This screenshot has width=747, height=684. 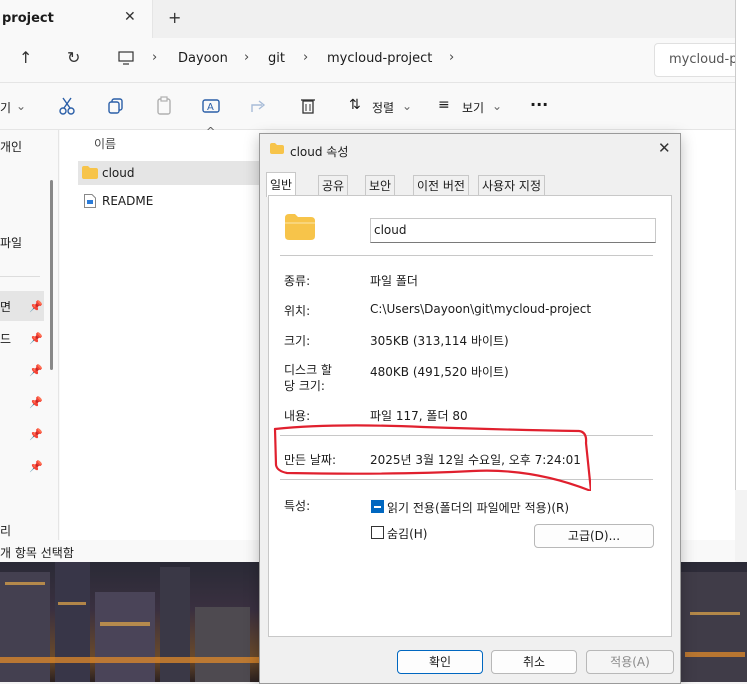 I want to click on view-icon: ≡, so click(x=444, y=105).